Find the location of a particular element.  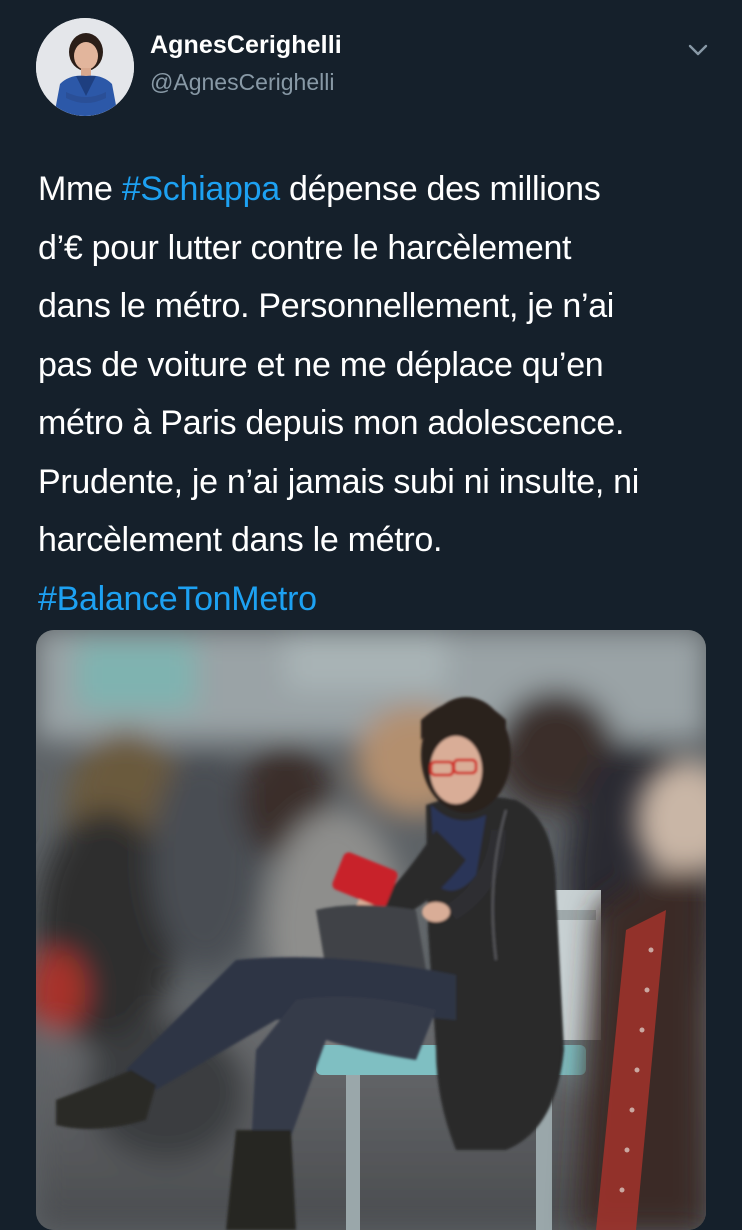

tweet-line-7: harcèlement dans le métro. is located at coordinates (240, 540).